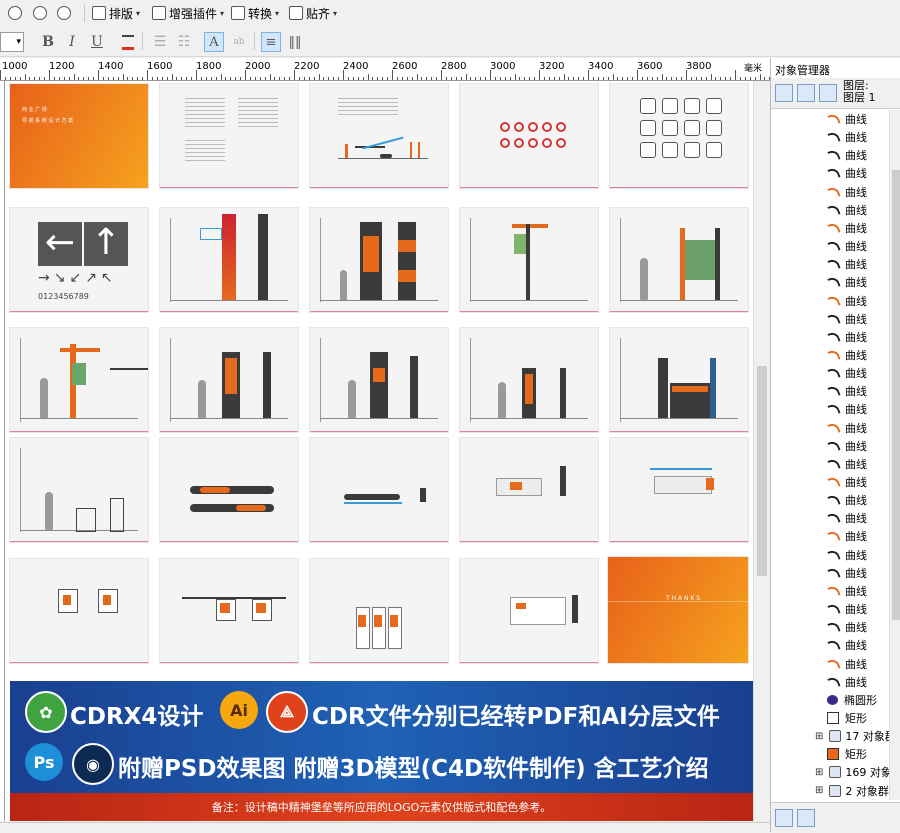 This screenshot has width=900, height=833. What do you see at coordinates (184, 42) in the screenshot?
I see `dropcap-icon: ☷` at bounding box center [184, 42].